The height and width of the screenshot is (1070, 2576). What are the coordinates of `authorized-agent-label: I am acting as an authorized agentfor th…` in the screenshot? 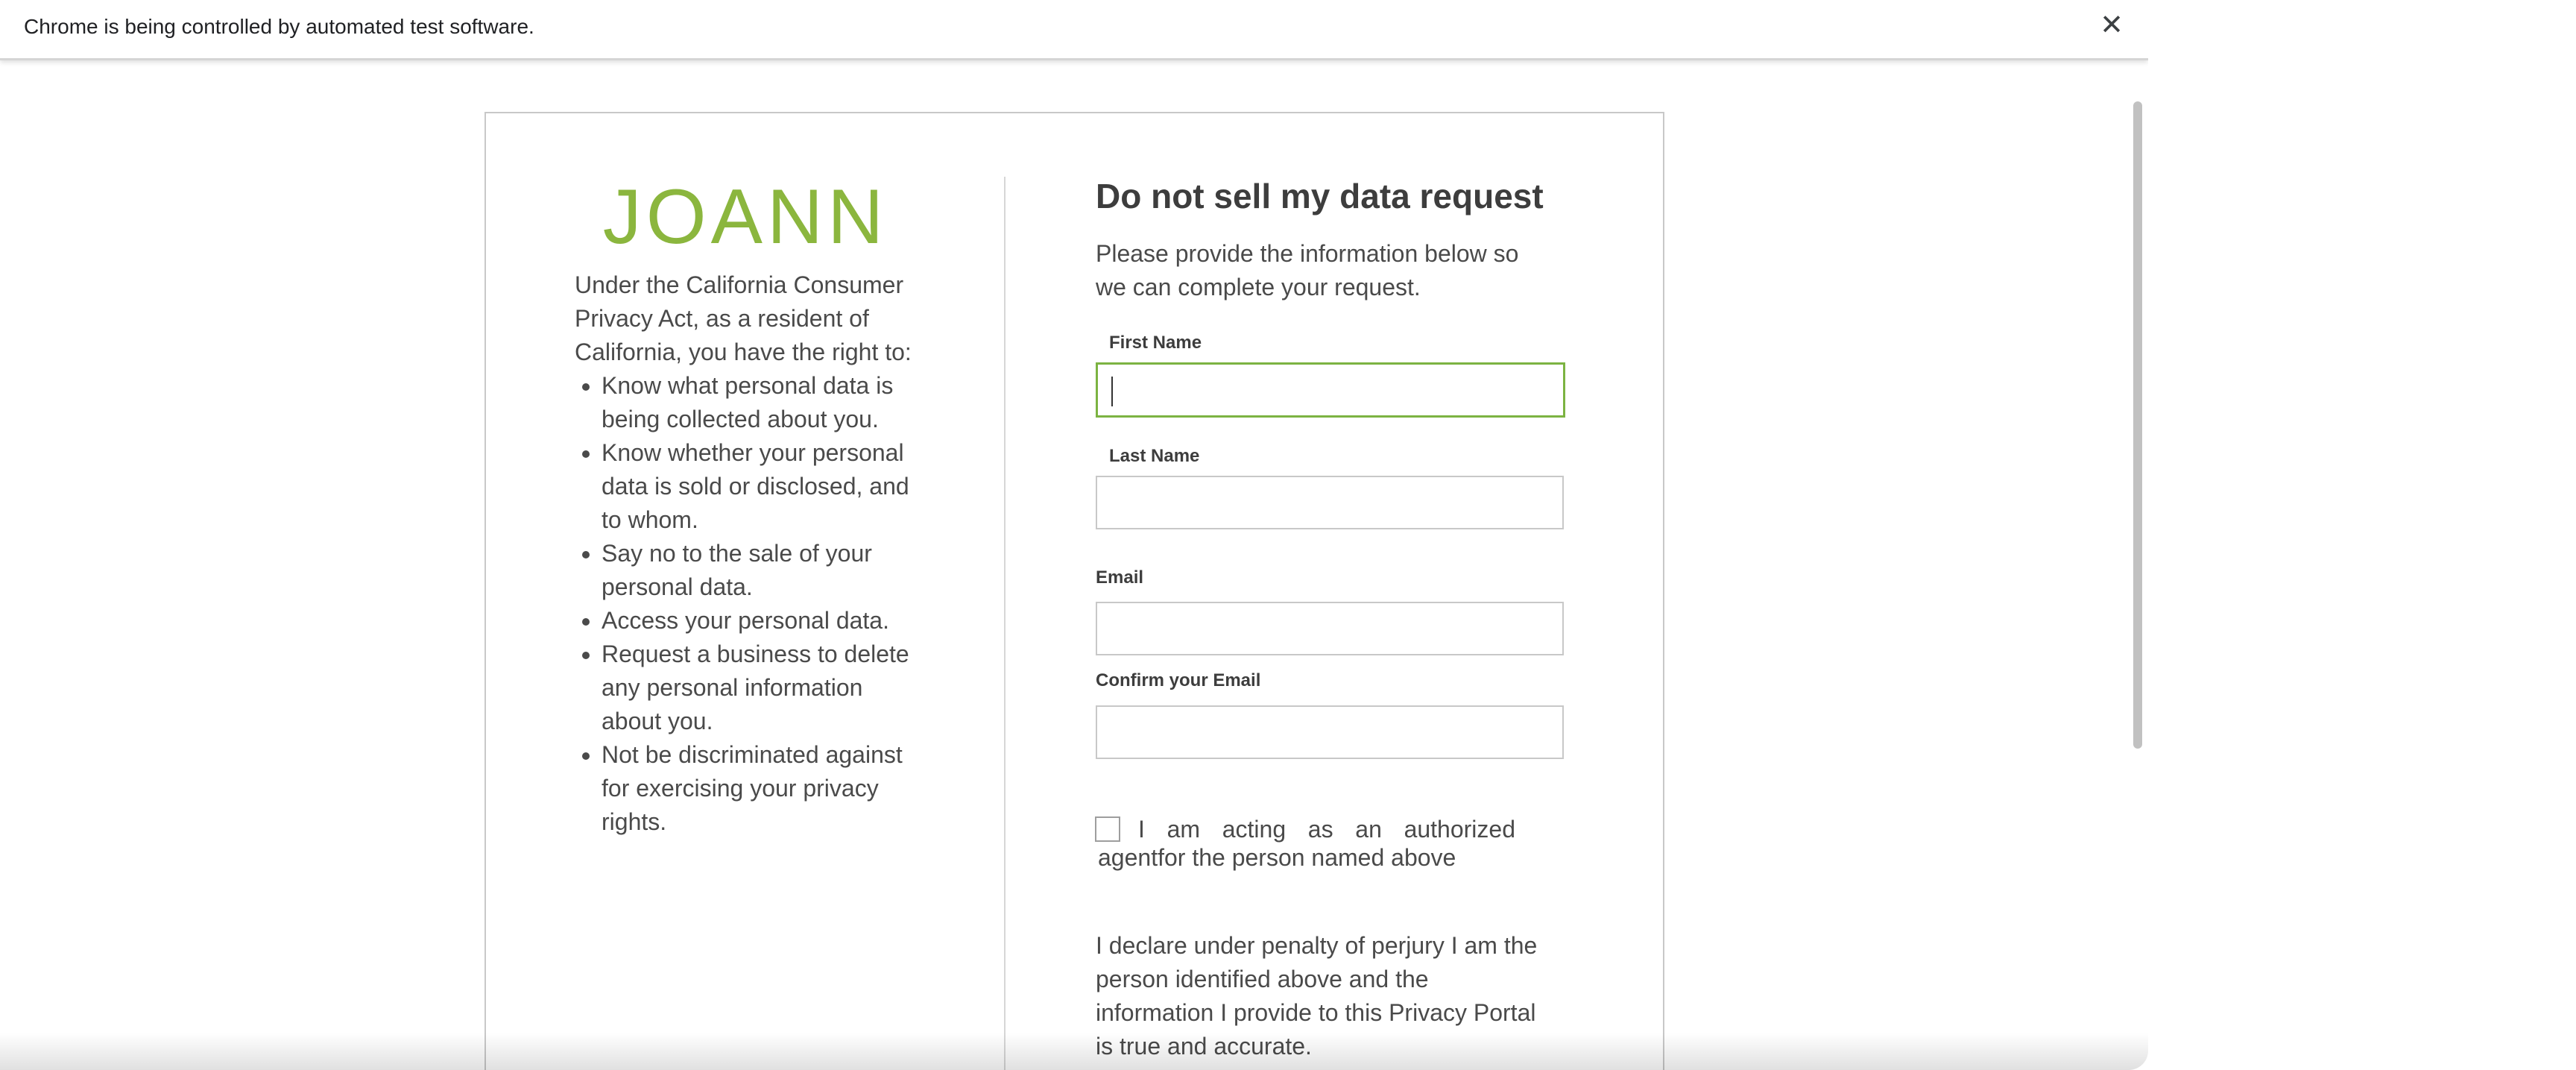 It's located at (1306, 843).